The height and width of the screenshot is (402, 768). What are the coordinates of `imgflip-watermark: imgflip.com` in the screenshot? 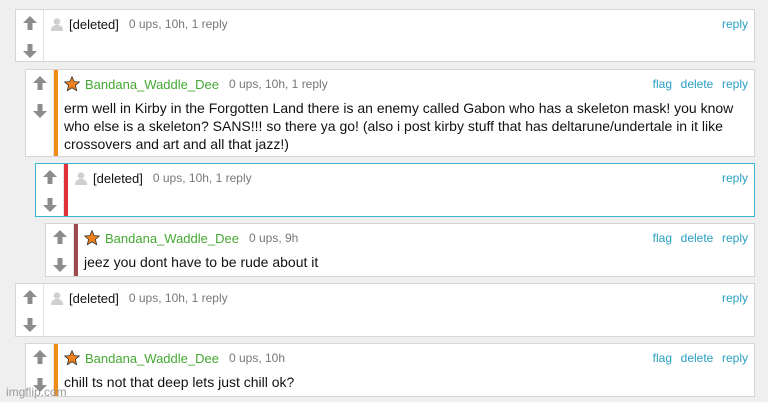 It's located at (36, 392).